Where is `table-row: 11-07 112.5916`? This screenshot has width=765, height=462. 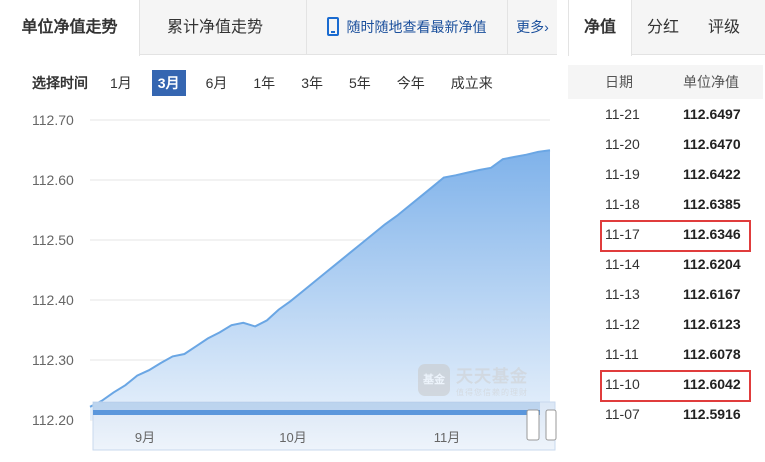 table-row: 11-07 112.5916 is located at coordinates (675, 414).